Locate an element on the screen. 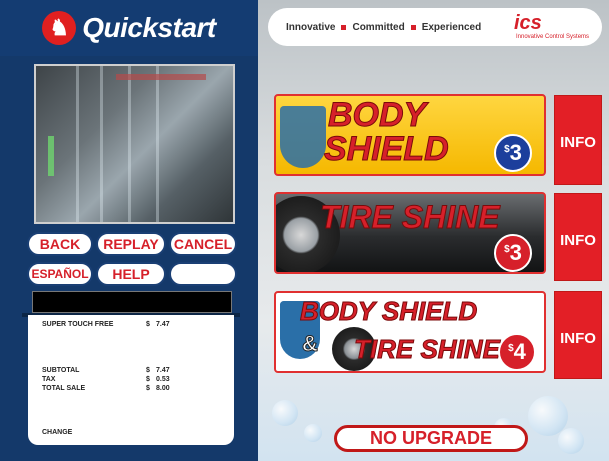  brand-header: ♞ Quickstart is located at coordinates (129, 28).